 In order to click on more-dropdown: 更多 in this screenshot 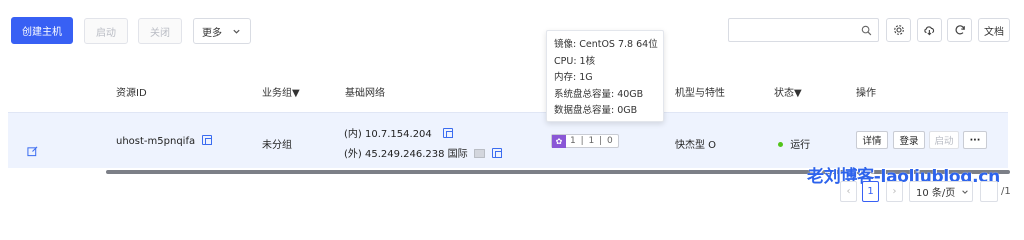, I will do `click(222, 31)`.